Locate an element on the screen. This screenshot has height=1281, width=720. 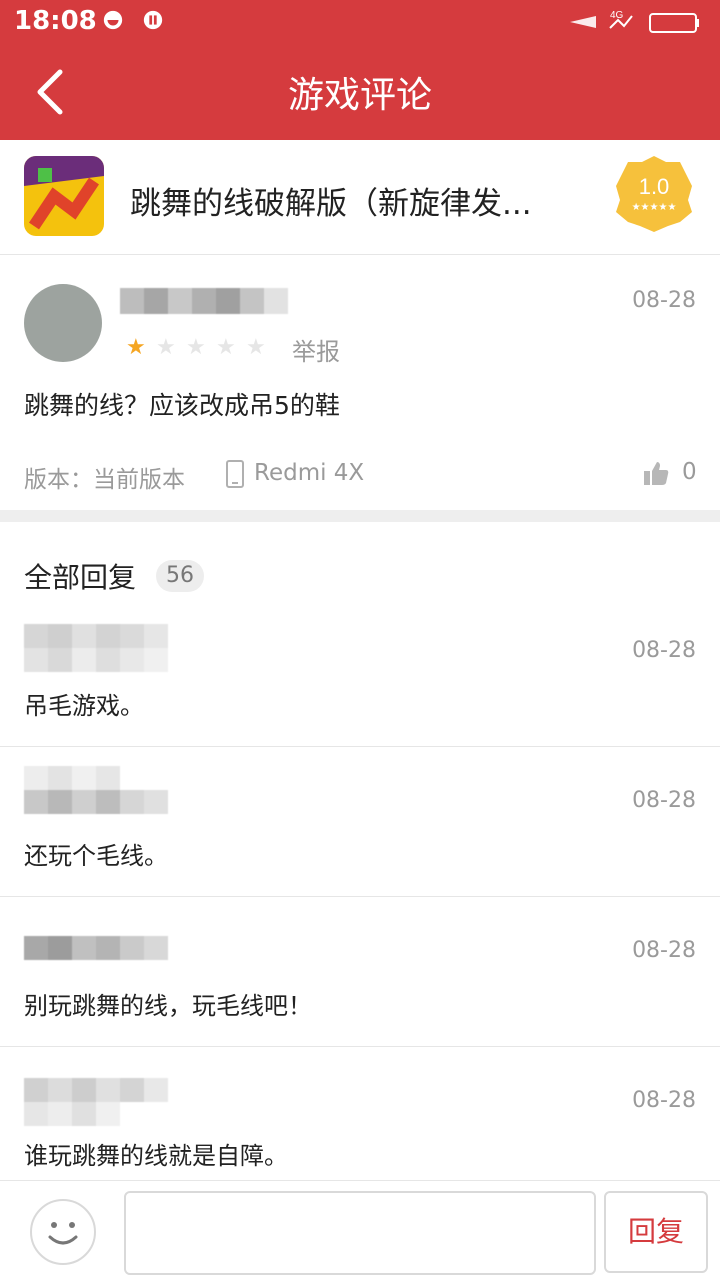
rating-stars: ★ ★ ★ ★ ★ is located at coordinates (196, 347).